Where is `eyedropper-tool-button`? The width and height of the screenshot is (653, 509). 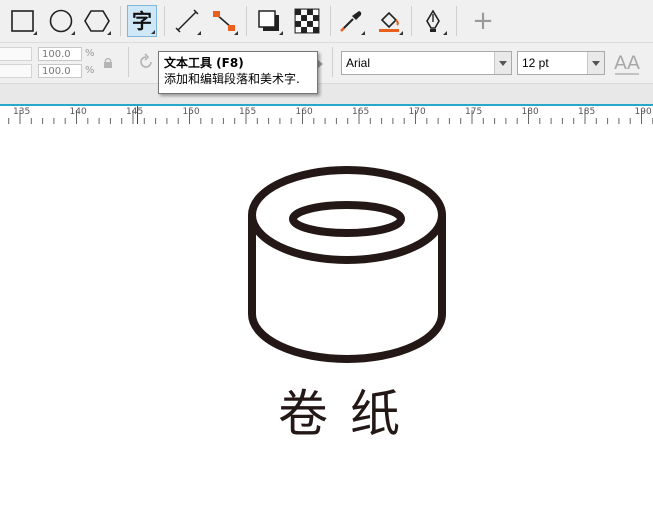 eyedropper-tool-button is located at coordinates (351, 21).